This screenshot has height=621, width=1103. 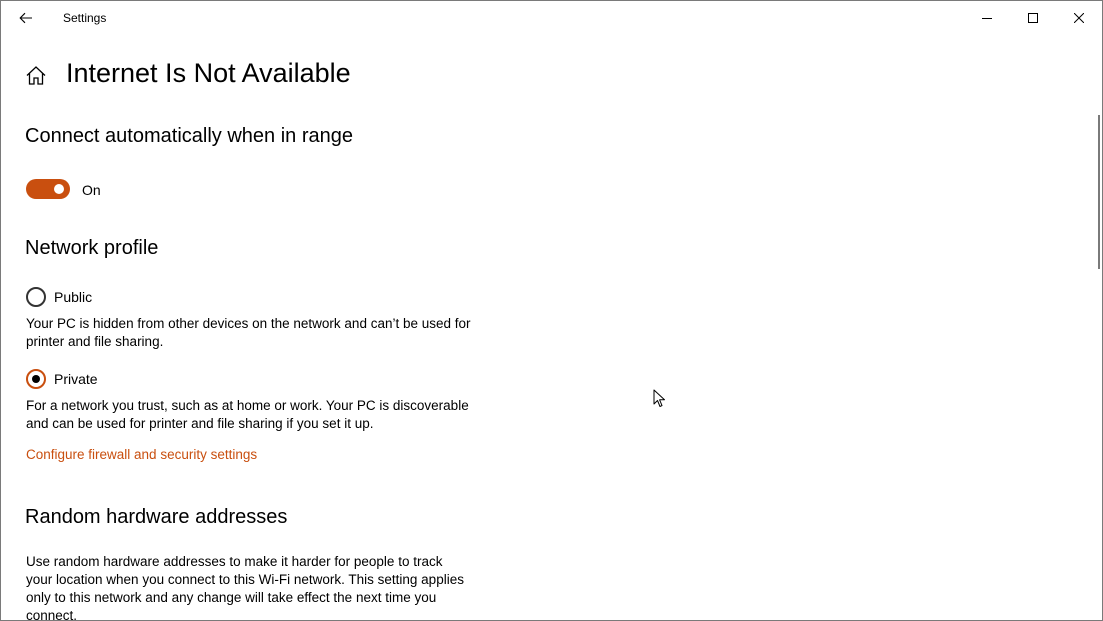 What do you see at coordinates (85, 18) in the screenshot?
I see `app-title: Settings` at bounding box center [85, 18].